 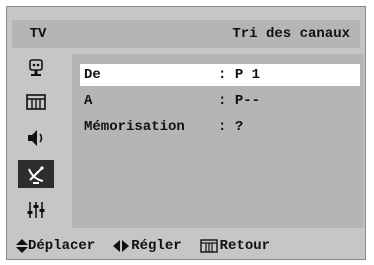 I want to click on hint-adjust-label: Régler, so click(x=156, y=246).